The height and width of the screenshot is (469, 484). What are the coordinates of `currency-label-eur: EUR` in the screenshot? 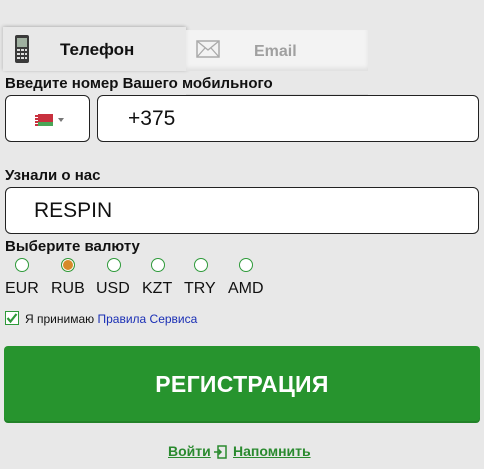 It's located at (22, 288).